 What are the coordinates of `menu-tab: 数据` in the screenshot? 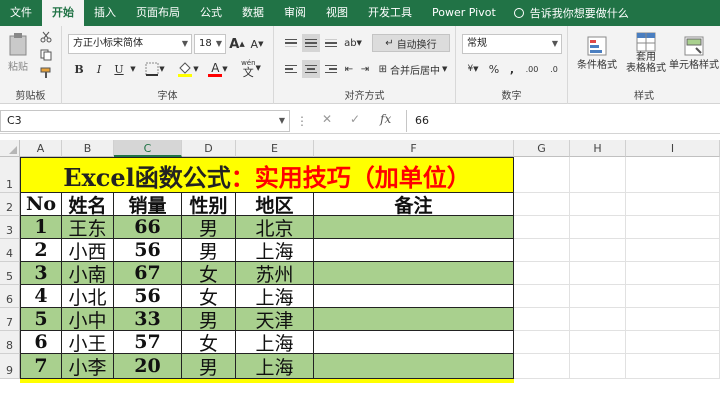 It's located at (253, 13).